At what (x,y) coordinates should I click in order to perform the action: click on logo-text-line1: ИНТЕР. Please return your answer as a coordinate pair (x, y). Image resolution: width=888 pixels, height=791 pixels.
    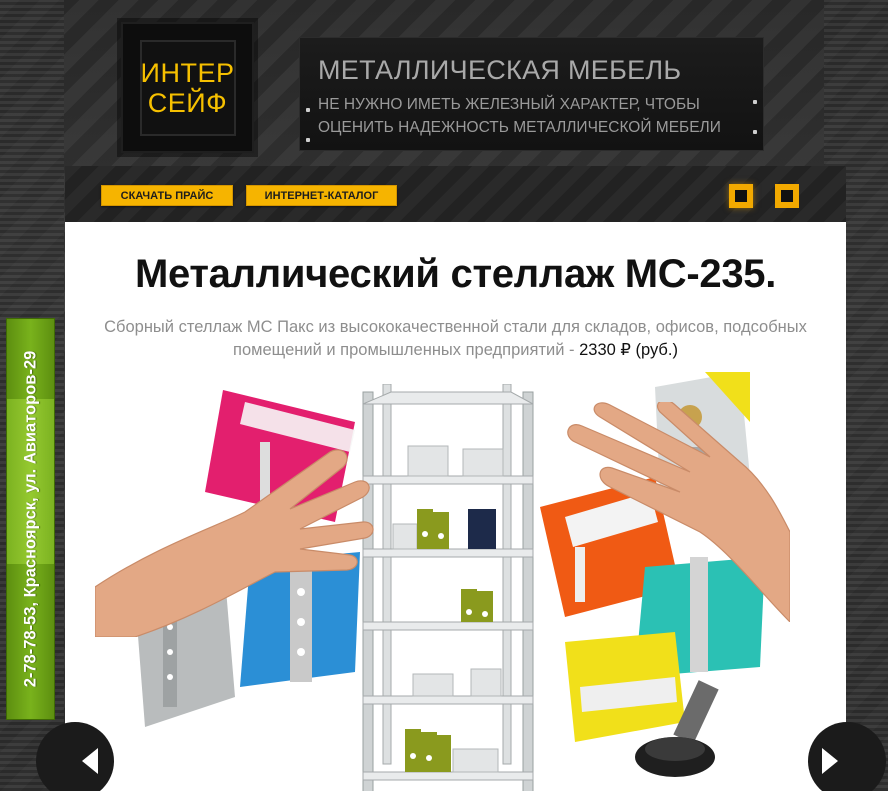
    Looking at the image, I should click on (187, 72).